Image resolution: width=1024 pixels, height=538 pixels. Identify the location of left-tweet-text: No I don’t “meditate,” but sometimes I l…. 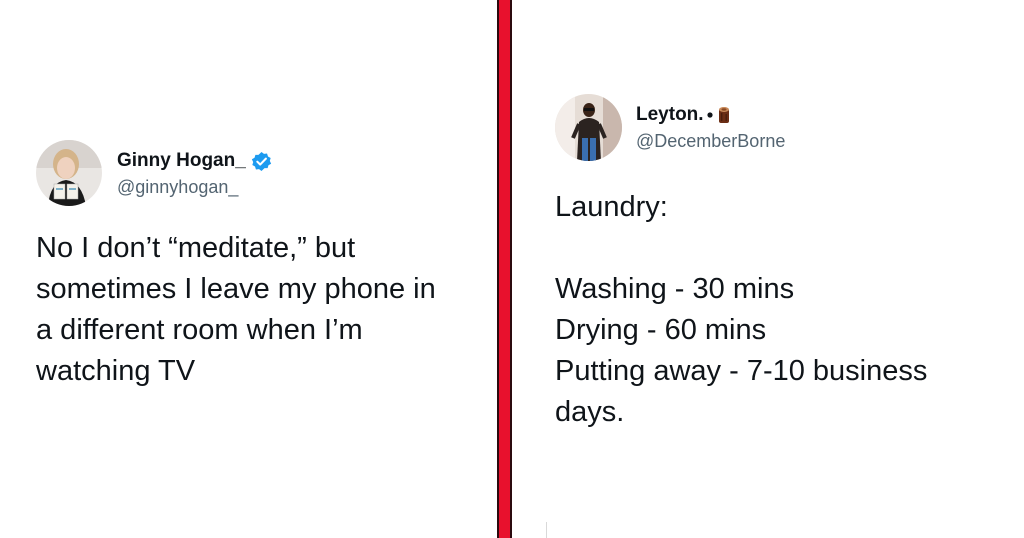
(236, 309).